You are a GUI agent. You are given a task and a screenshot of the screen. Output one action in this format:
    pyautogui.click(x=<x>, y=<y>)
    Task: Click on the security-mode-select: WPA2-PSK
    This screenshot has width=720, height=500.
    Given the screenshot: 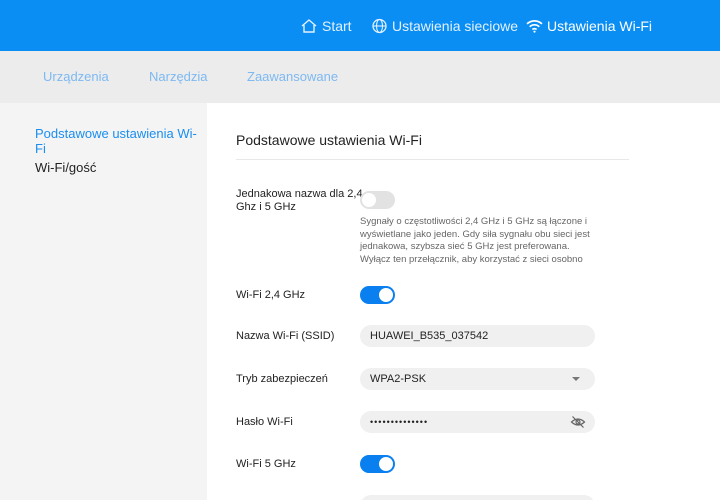 What is the action you would take?
    pyautogui.click(x=477, y=379)
    